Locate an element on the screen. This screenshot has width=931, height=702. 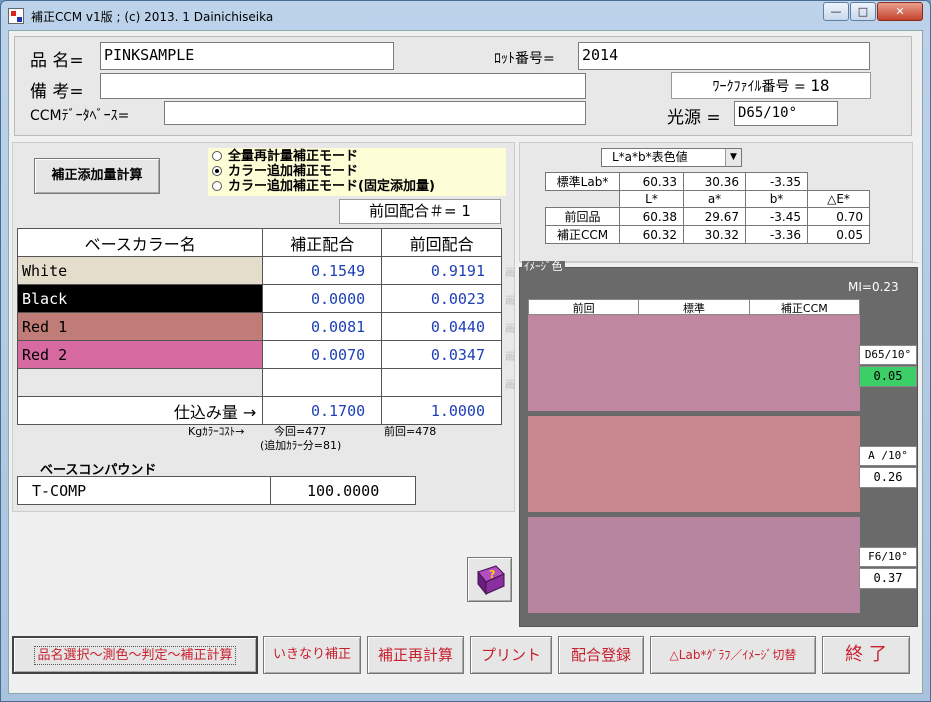
header-corrected: 補正配合 is located at coordinates (322, 242).